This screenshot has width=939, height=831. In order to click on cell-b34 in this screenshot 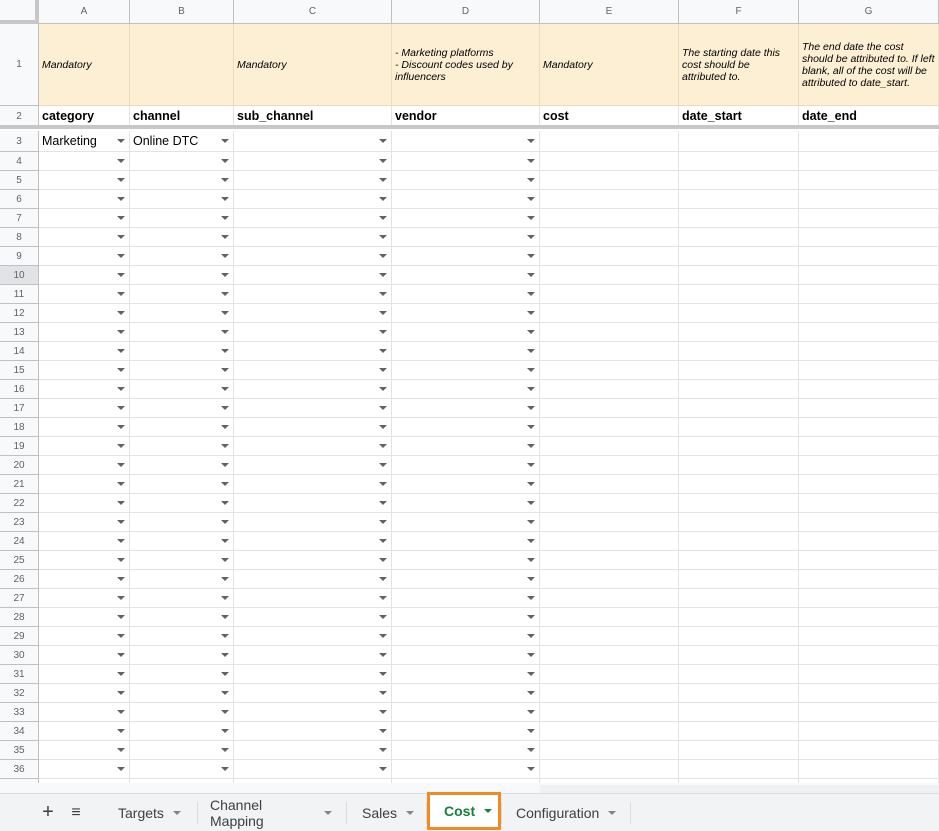, I will do `click(182, 731)`.